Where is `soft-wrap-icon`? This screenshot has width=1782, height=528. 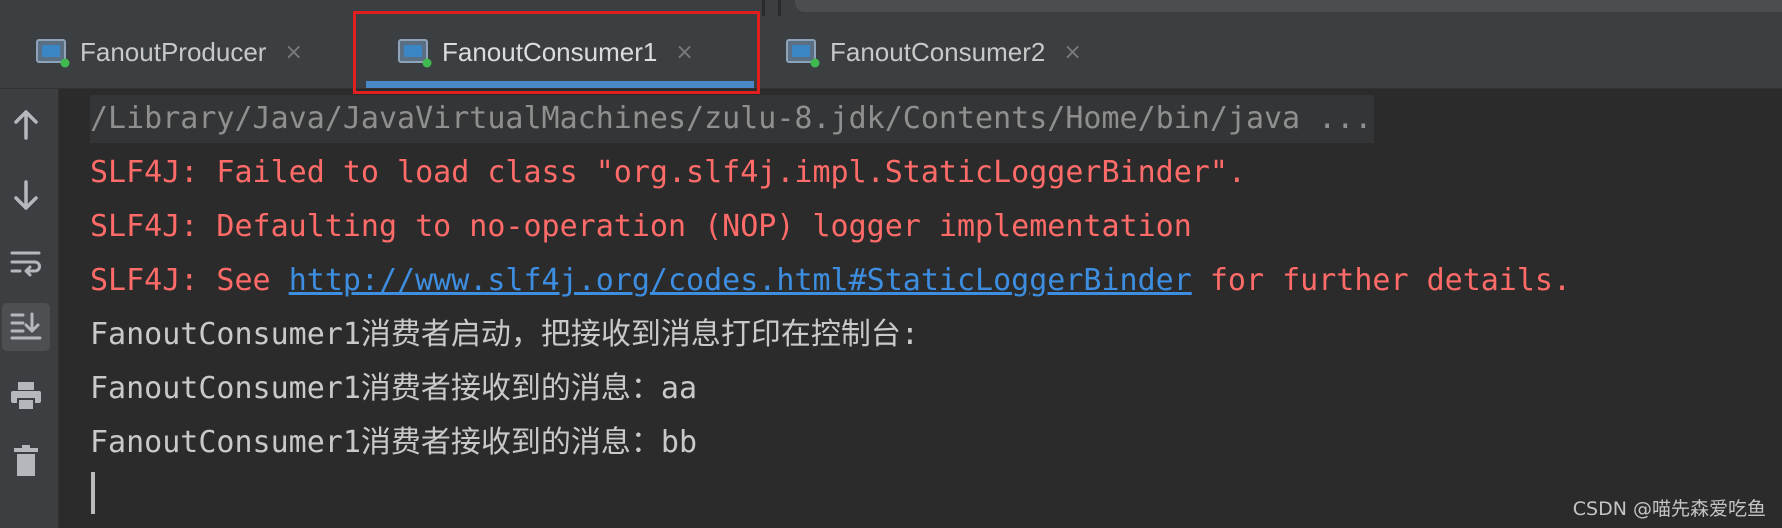
soft-wrap-icon is located at coordinates (26, 265).